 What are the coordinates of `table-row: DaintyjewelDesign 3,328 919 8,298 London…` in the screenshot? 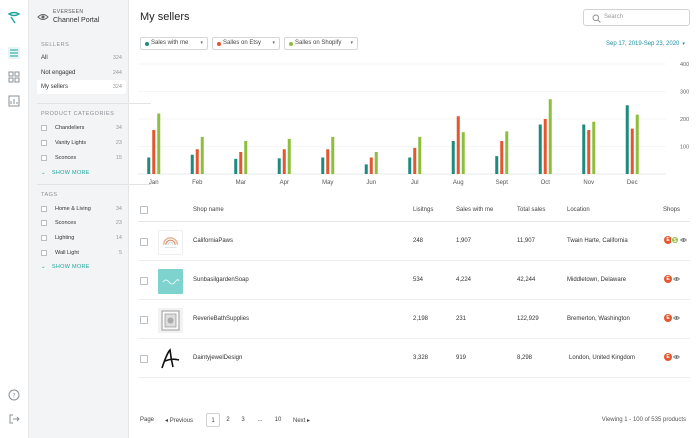 It's located at (414, 359).